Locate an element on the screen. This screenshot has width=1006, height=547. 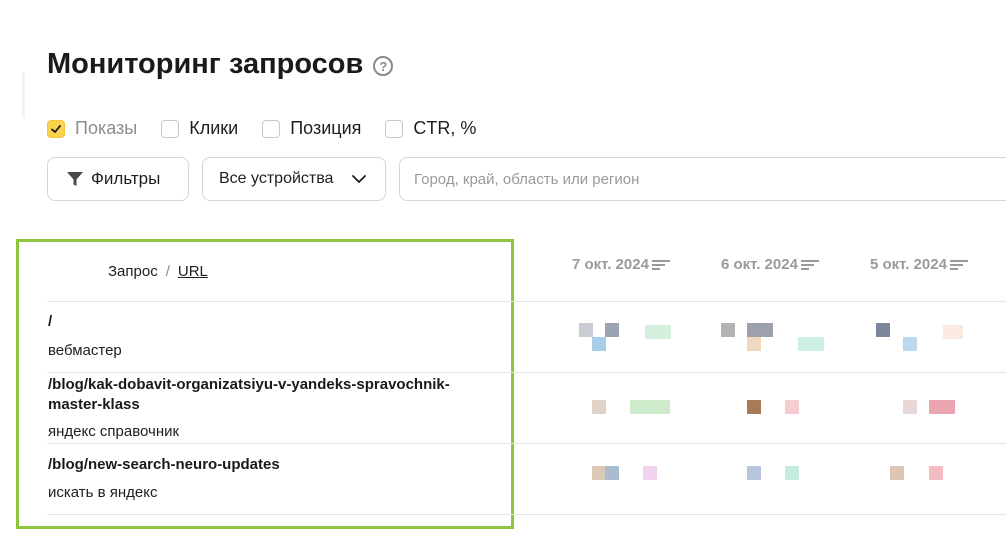
filter-controls: Фильтры Все устройства is located at coordinates (526, 179).